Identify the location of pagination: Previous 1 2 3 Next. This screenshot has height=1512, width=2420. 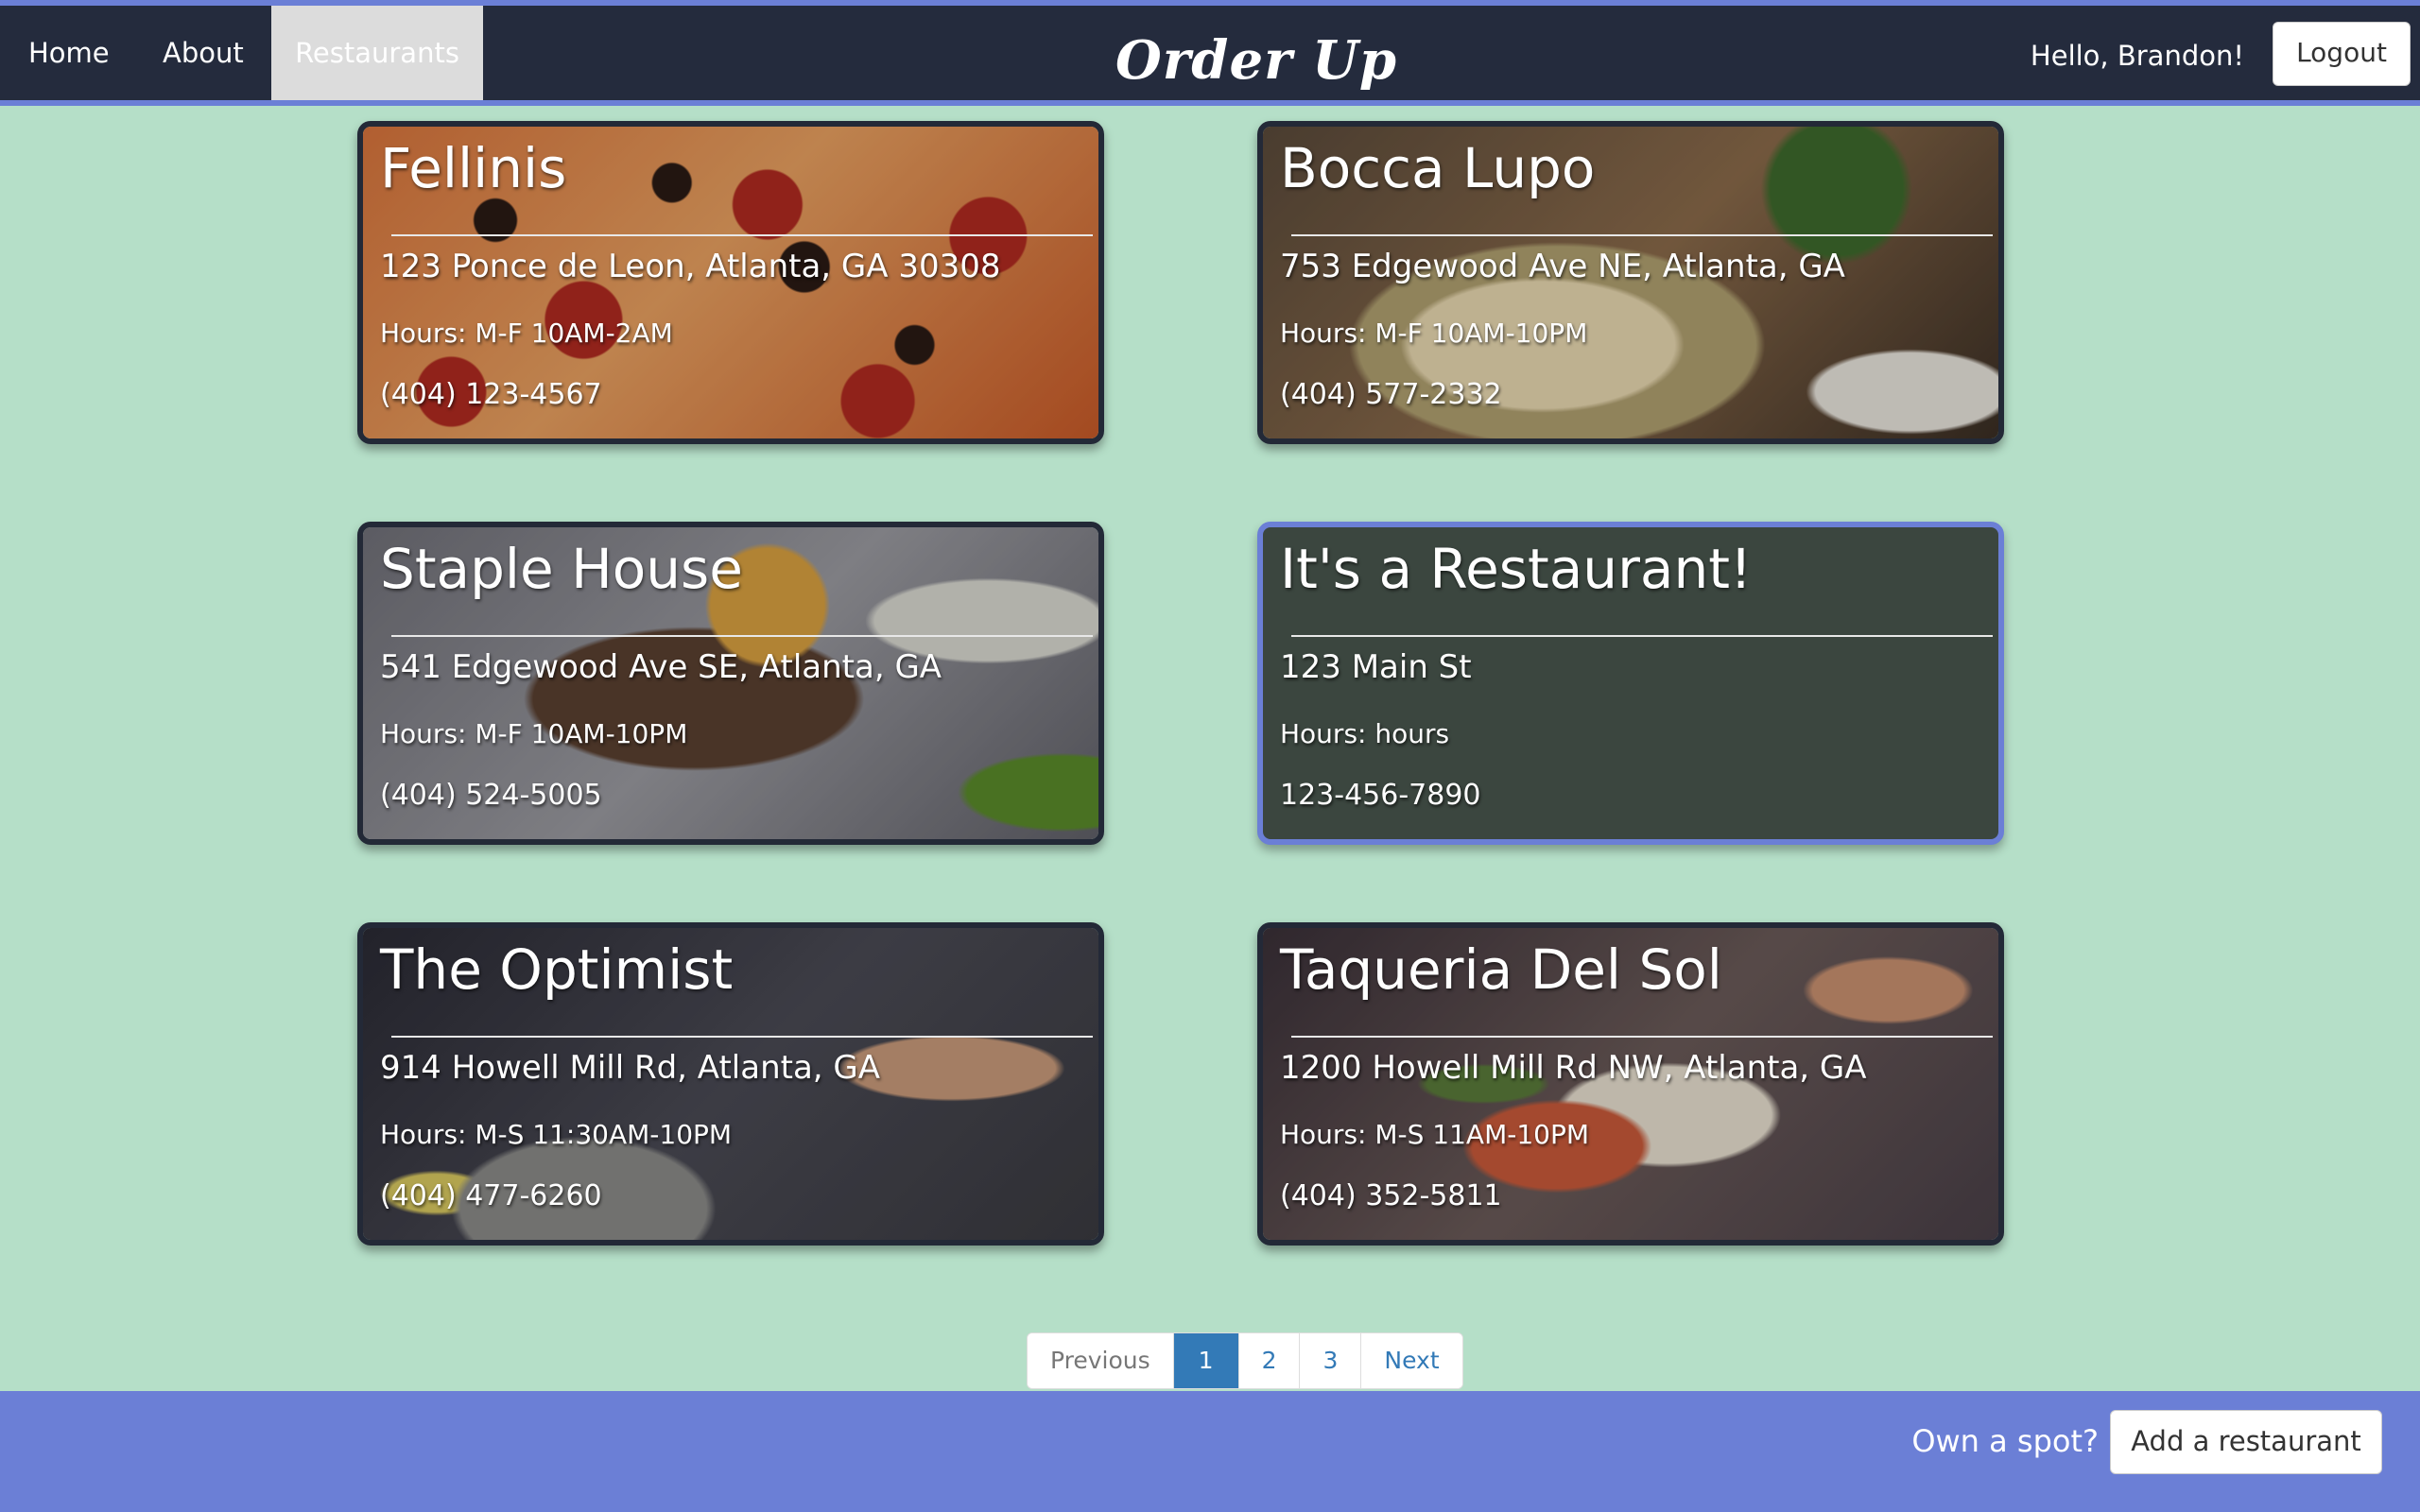
(1245, 1360).